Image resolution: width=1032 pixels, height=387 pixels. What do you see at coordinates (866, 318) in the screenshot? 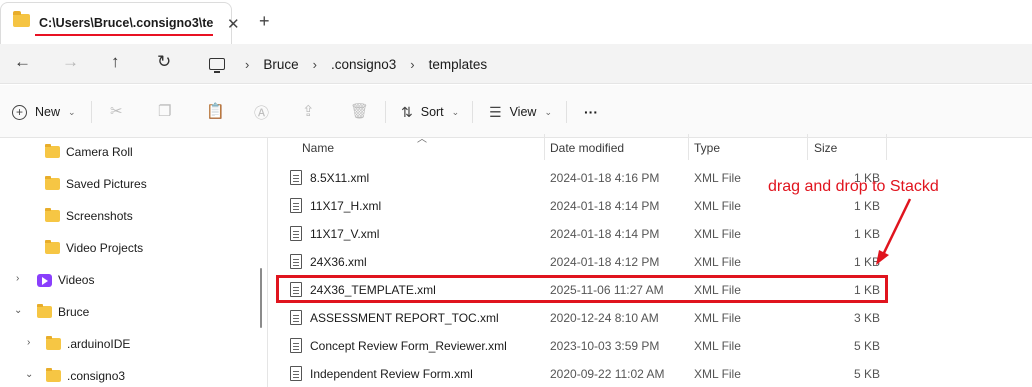
I see `file-size: 3 KB` at bounding box center [866, 318].